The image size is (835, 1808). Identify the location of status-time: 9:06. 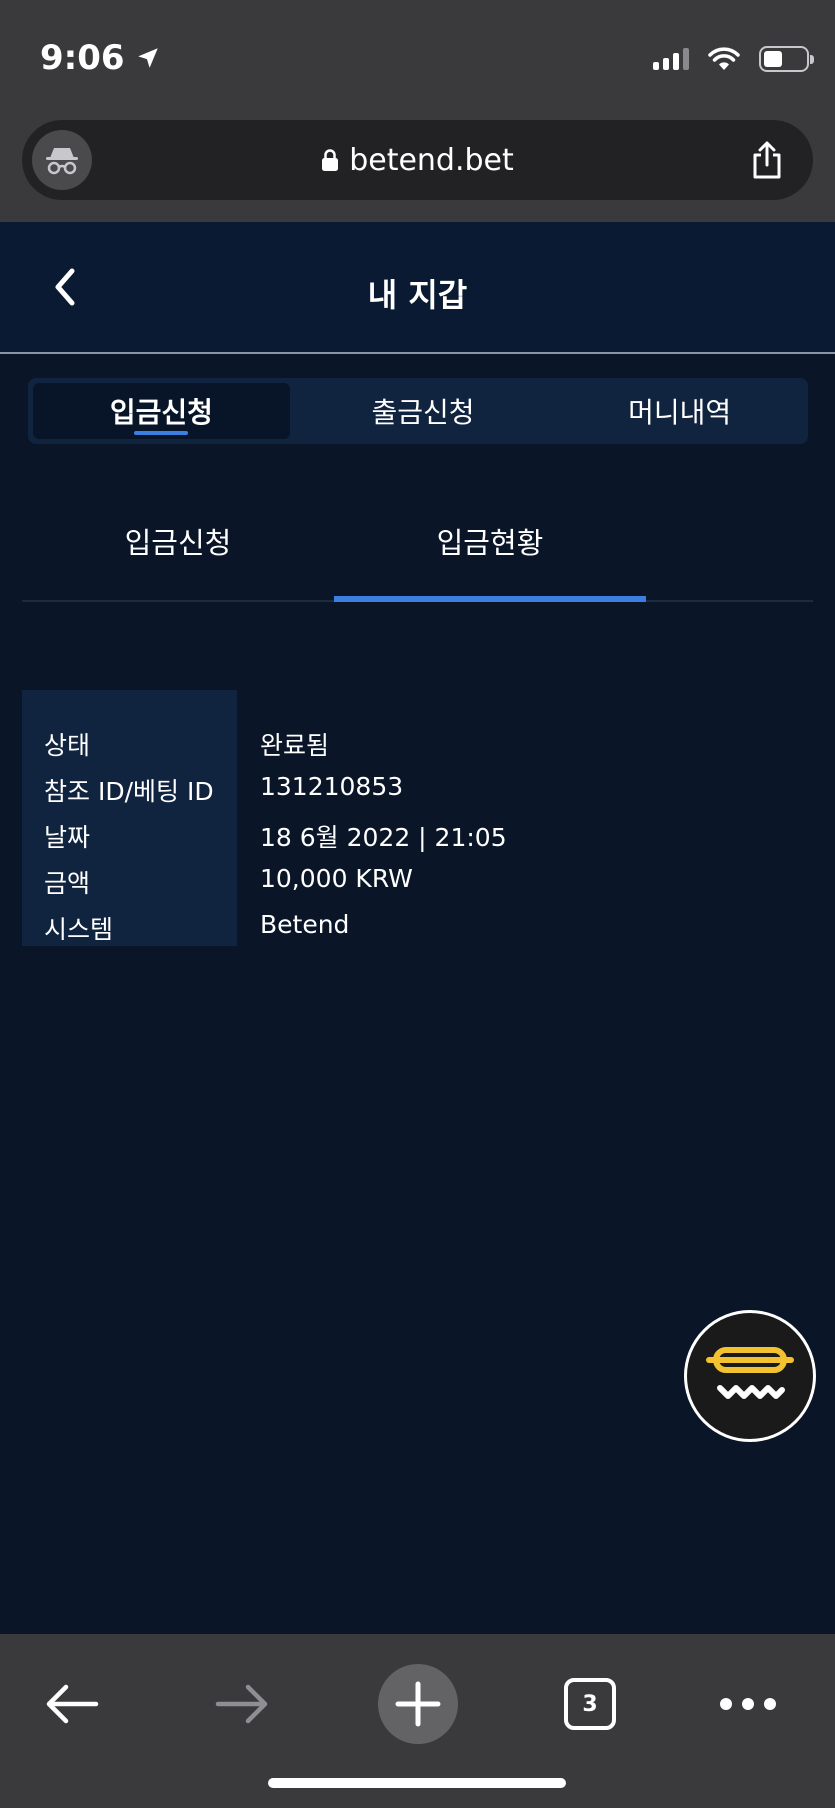
(100, 58).